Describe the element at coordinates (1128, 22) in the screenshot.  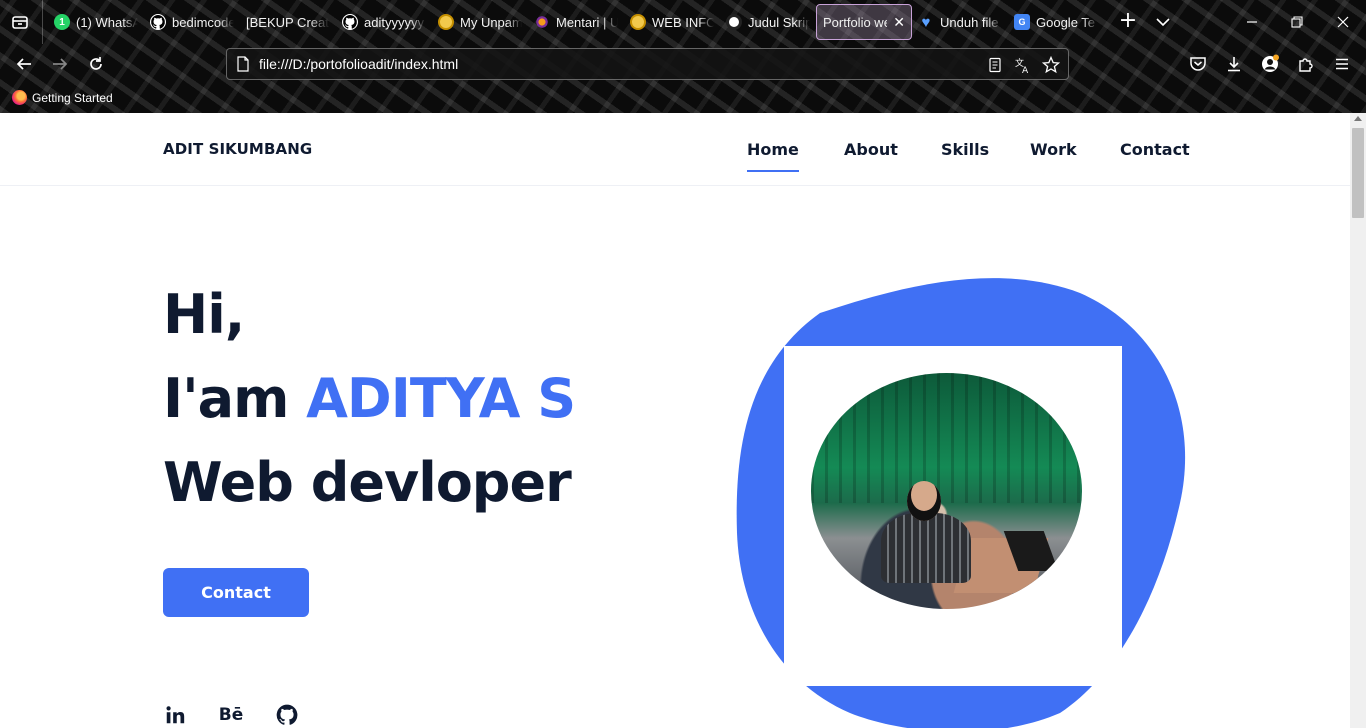
I see `new-tab-button: +` at that location.